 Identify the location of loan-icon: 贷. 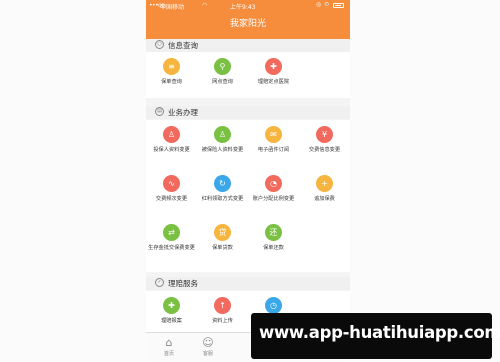
(222, 232).